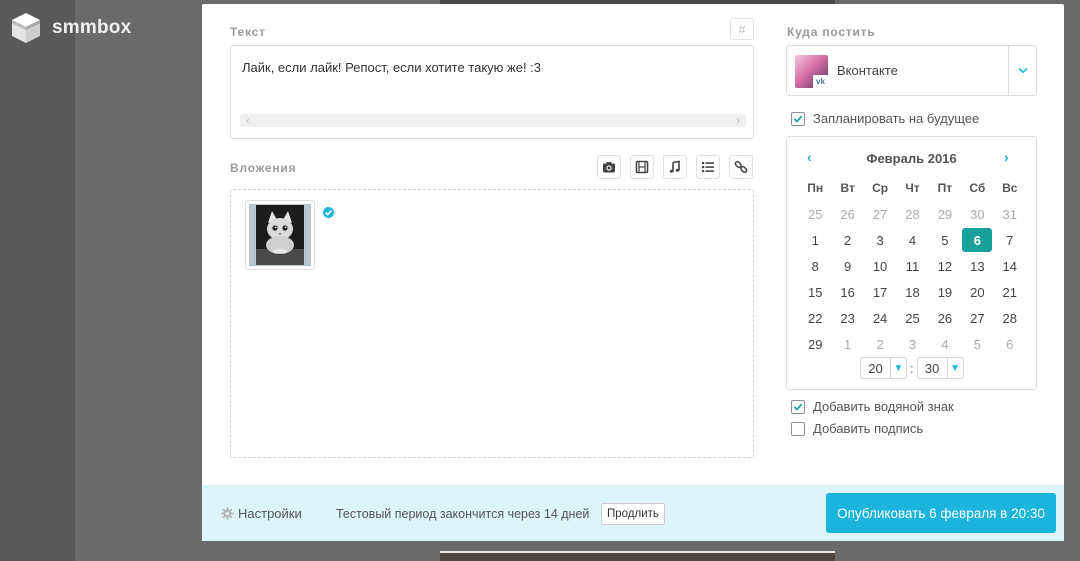  I want to click on minute-select: 30 ▼, so click(940, 368).